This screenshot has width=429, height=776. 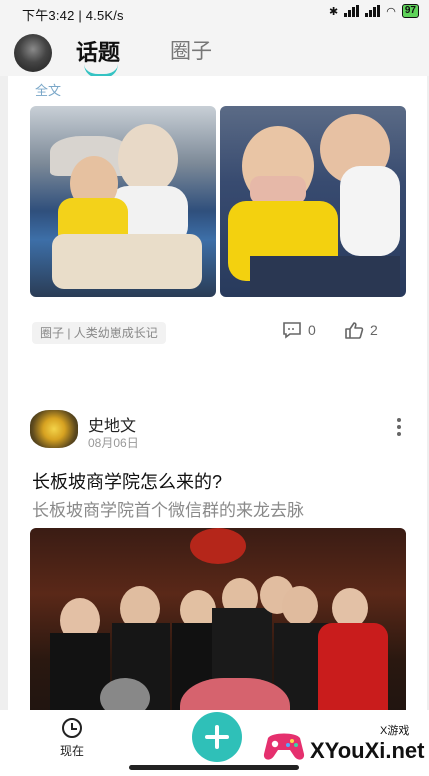 What do you see at coordinates (168, 508) in the screenshot?
I see `post-subtitle: 长板坡商学院首个微信群的来龙去脉` at bounding box center [168, 508].